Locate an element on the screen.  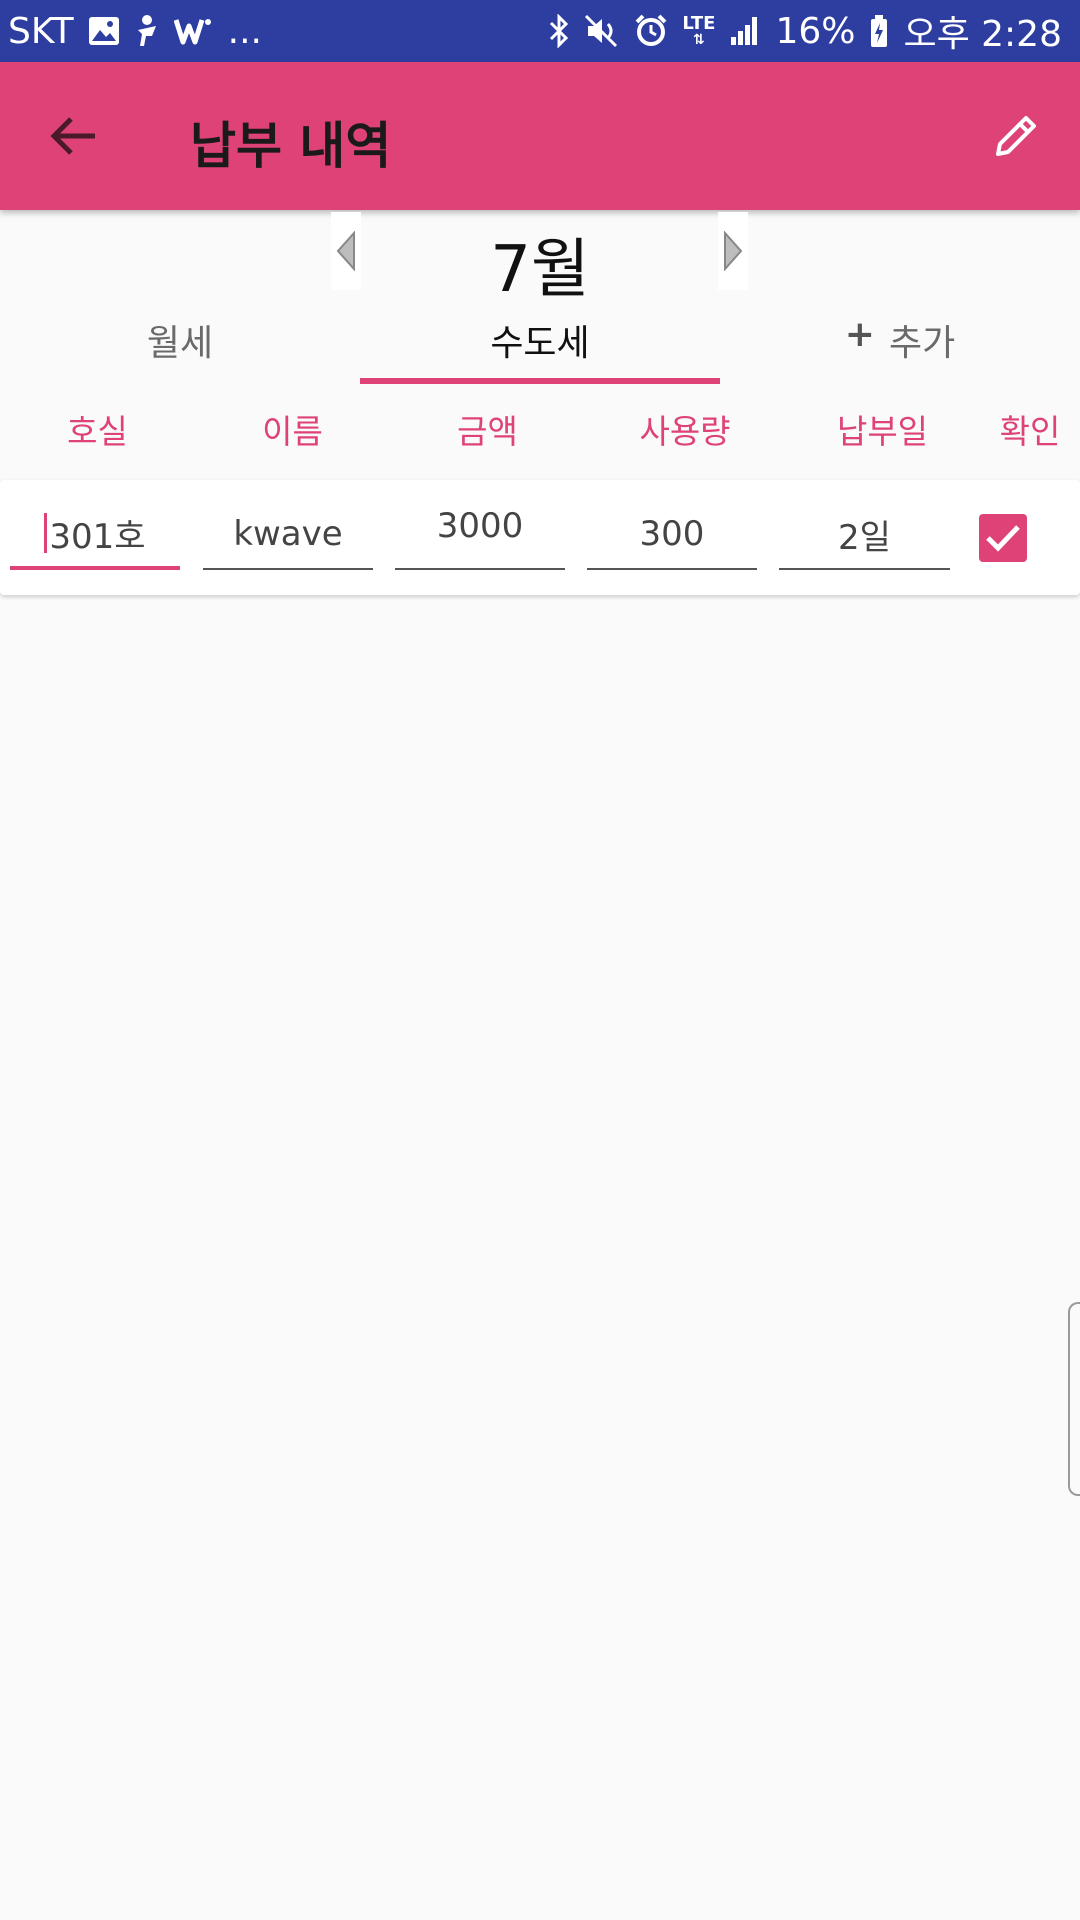
back-button is located at coordinates (74, 136).